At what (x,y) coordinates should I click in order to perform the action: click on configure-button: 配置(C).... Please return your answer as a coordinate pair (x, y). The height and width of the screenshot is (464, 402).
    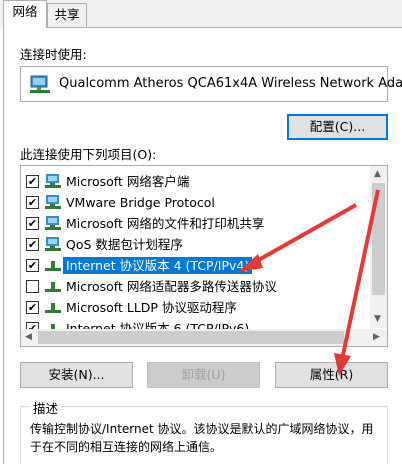
    Looking at the image, I should click on (337, 127).